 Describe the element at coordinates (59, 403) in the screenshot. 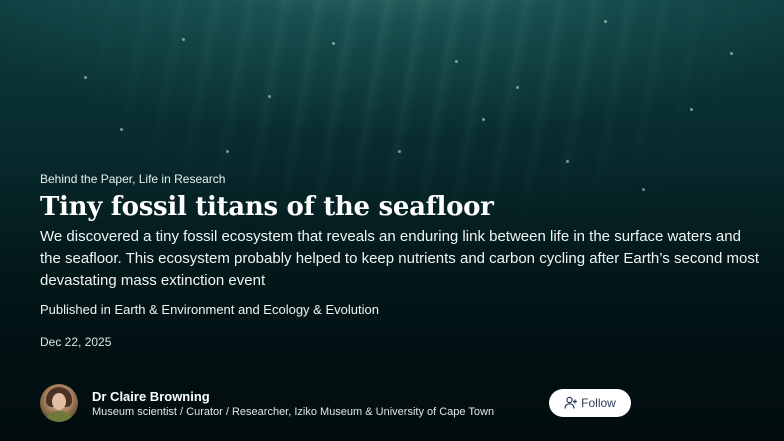

I see `author-avatar` at that location.